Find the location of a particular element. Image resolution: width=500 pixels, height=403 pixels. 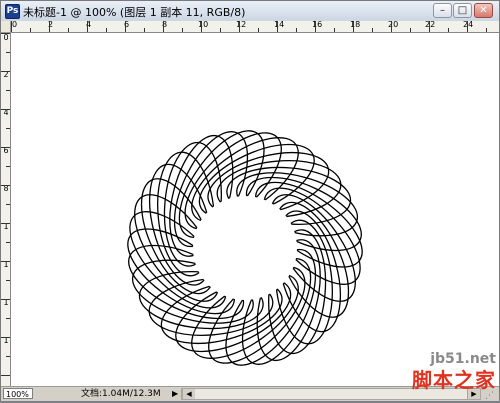

horizontal-ruler: 0 2 4 6 8 10 12 14 16 18 20 22 24 is located at coordinates (255, 27).